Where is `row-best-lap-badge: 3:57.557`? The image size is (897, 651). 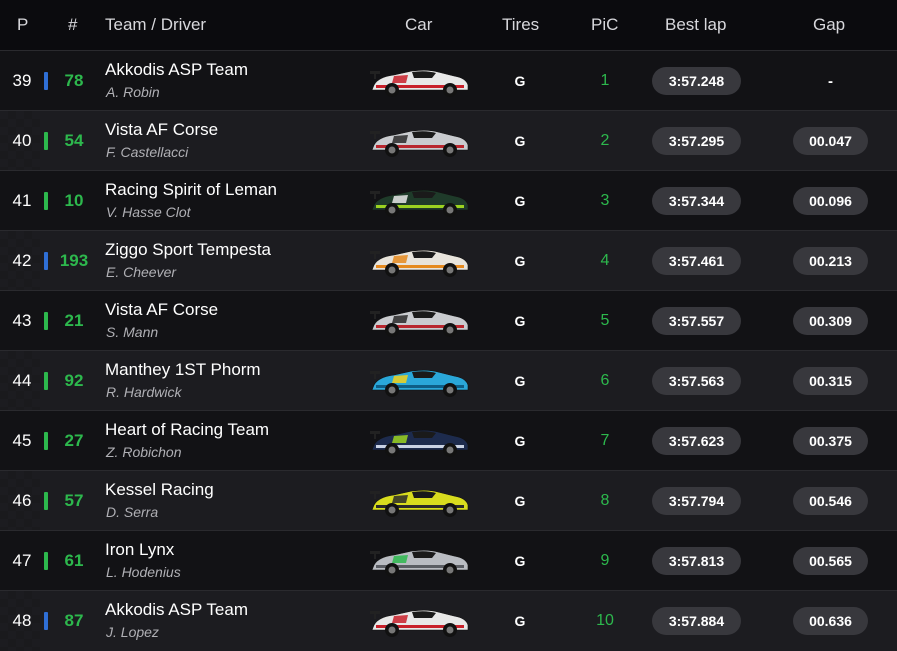
row-best-lap-badge: 3:57.557 is located at coordinates (696, 321).